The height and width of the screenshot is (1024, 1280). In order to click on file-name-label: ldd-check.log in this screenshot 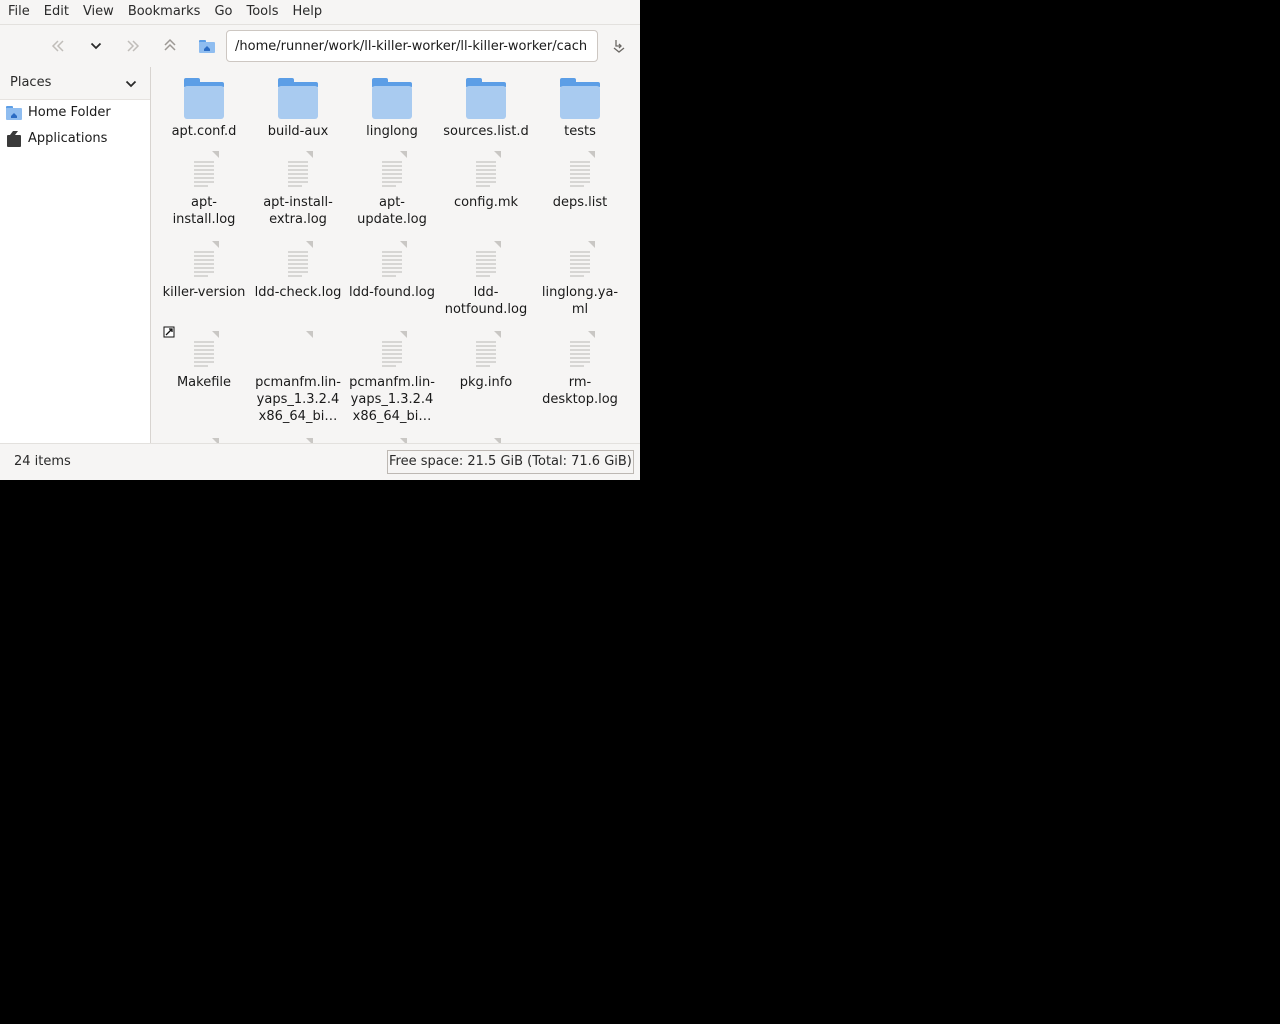, I will do `click(298, 292)`.